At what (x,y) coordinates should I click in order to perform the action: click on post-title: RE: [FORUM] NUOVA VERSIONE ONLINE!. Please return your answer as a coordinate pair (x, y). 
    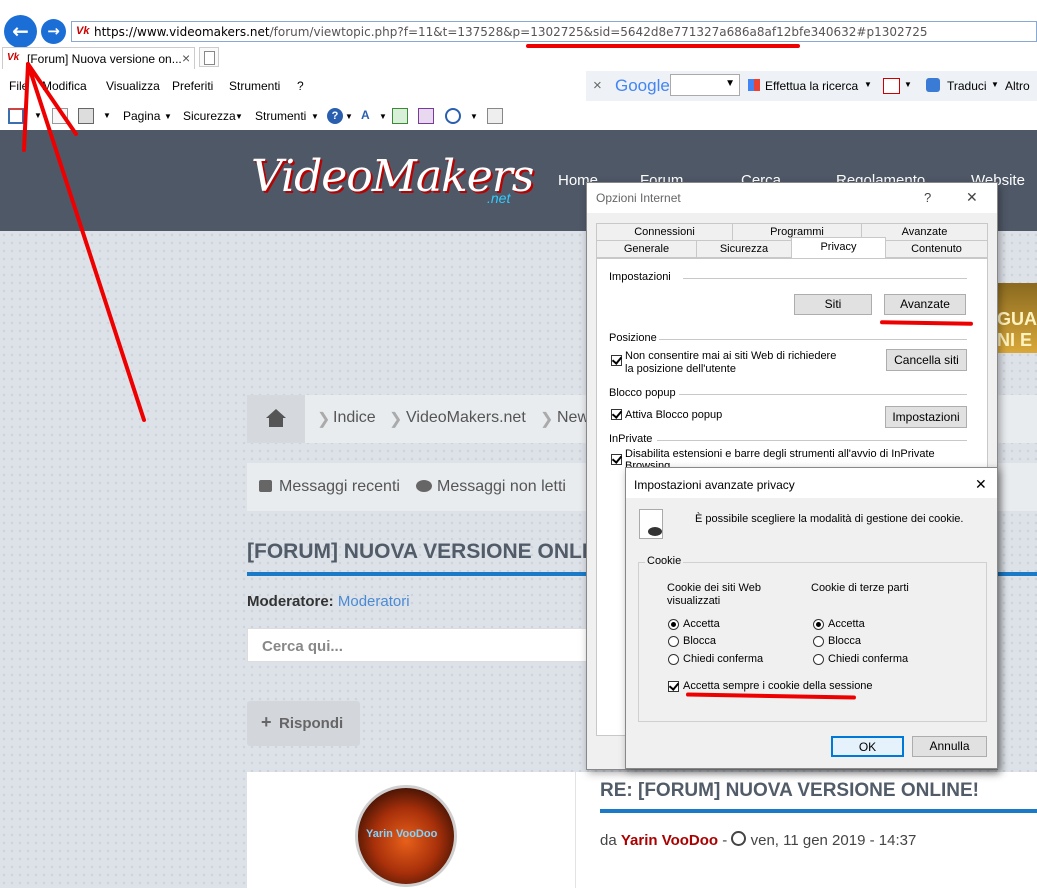
    Looking at the image, I should click on (789, 791).